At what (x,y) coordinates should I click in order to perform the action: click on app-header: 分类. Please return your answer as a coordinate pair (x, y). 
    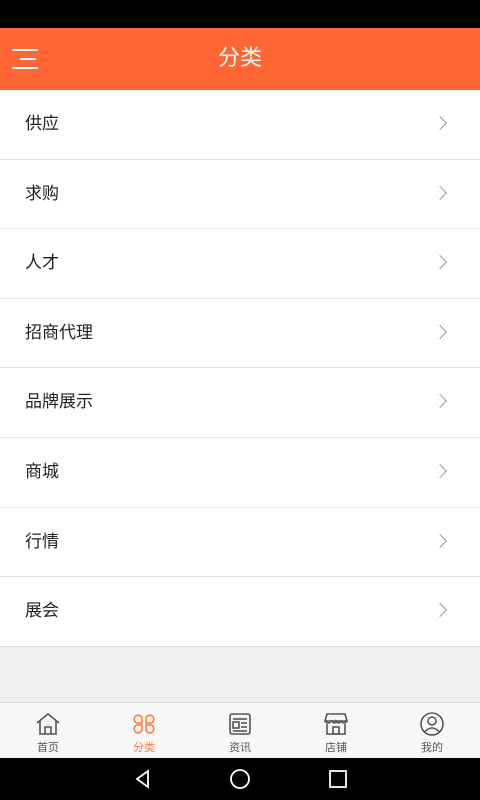
    Looking at the image, I should click on (240, 59).